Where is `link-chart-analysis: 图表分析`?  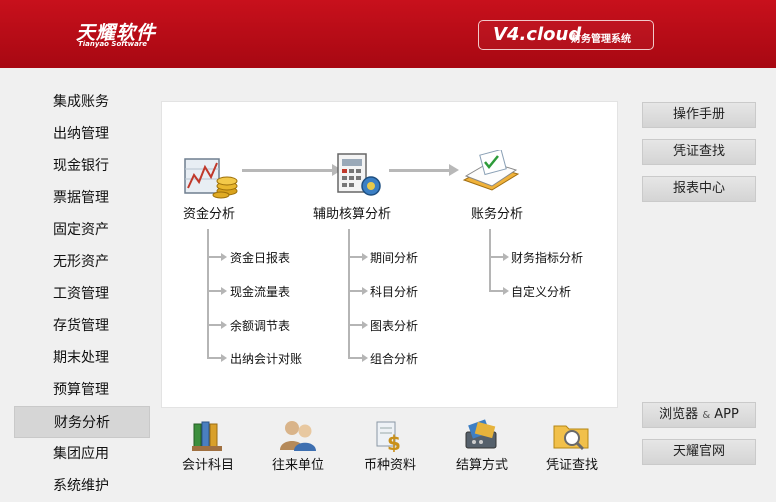
link-chart-analysis: 图表分析 is located at coordinates (394, 325).